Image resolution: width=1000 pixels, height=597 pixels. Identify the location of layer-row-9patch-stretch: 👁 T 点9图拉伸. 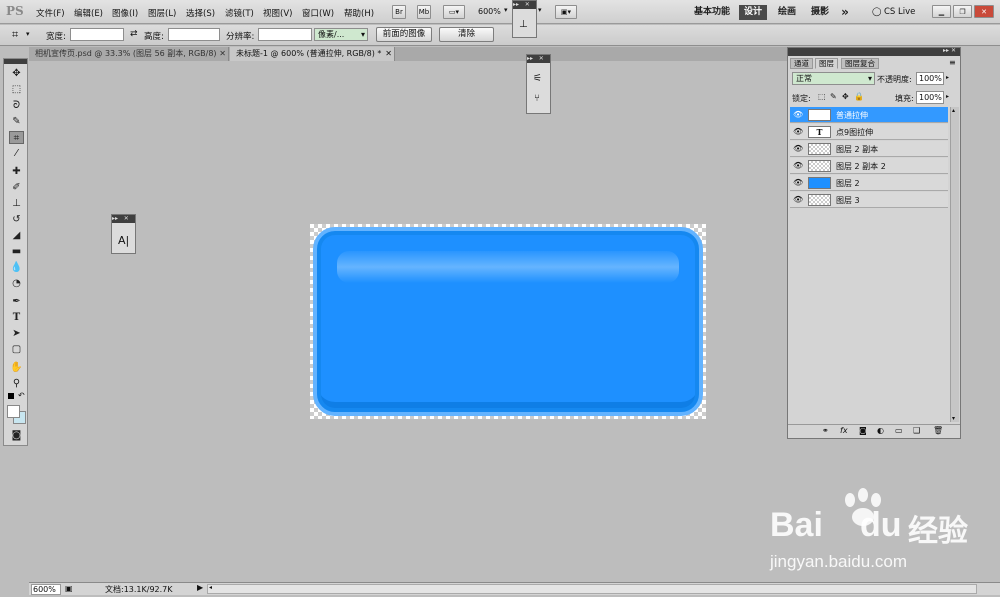
(869, 132).